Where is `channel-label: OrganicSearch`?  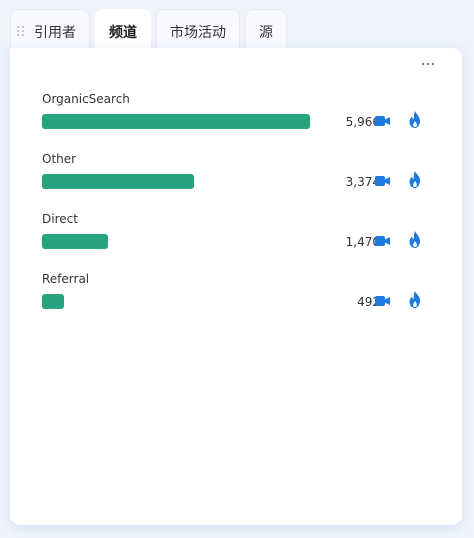 channel-label: OrganicSearch is located at coordinates (86, 99).